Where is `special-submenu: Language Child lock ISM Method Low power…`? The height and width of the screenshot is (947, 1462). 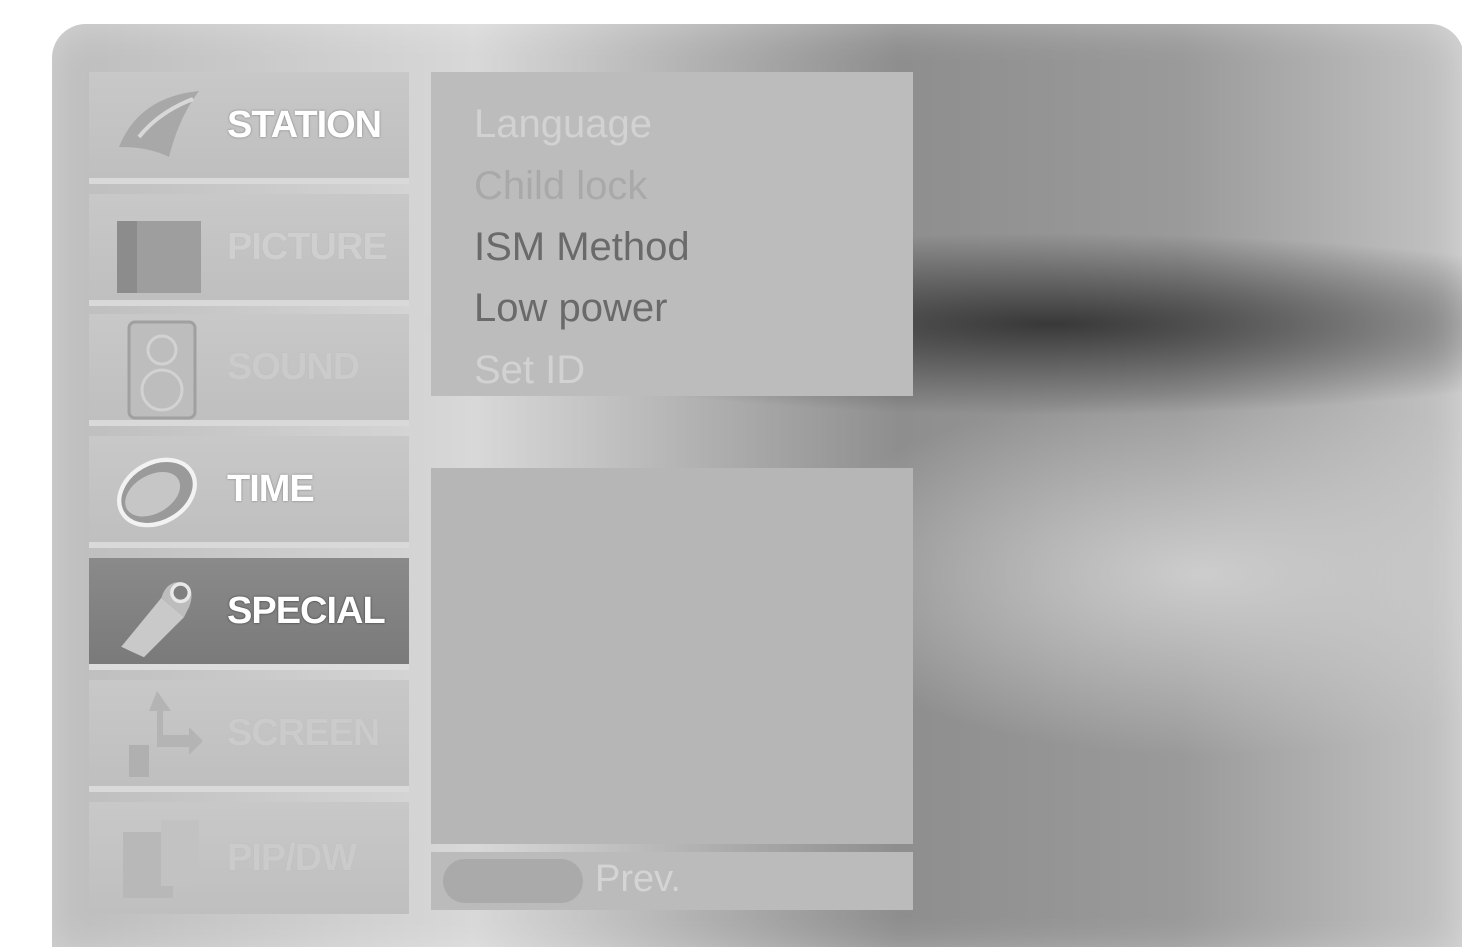 special-submenu: Language Child lock ISM Method Low power… is located at coordinates (672, 234).